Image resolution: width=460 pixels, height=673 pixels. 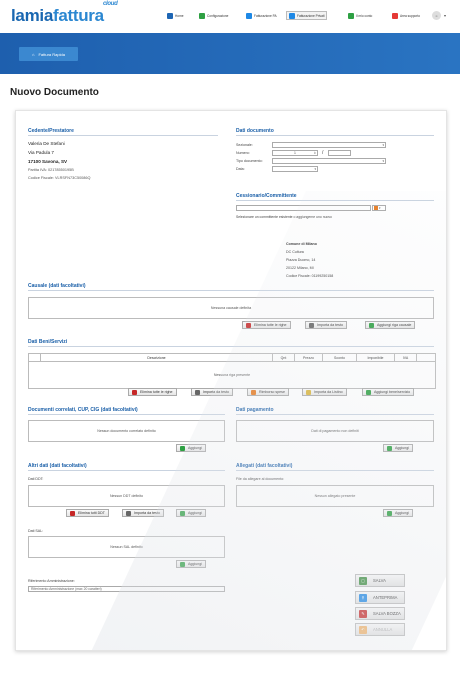 What do you see at coordinates (406, 358) in the screenshot?
I see `column-header-iva: IVA` at bounding box center [406, 358].